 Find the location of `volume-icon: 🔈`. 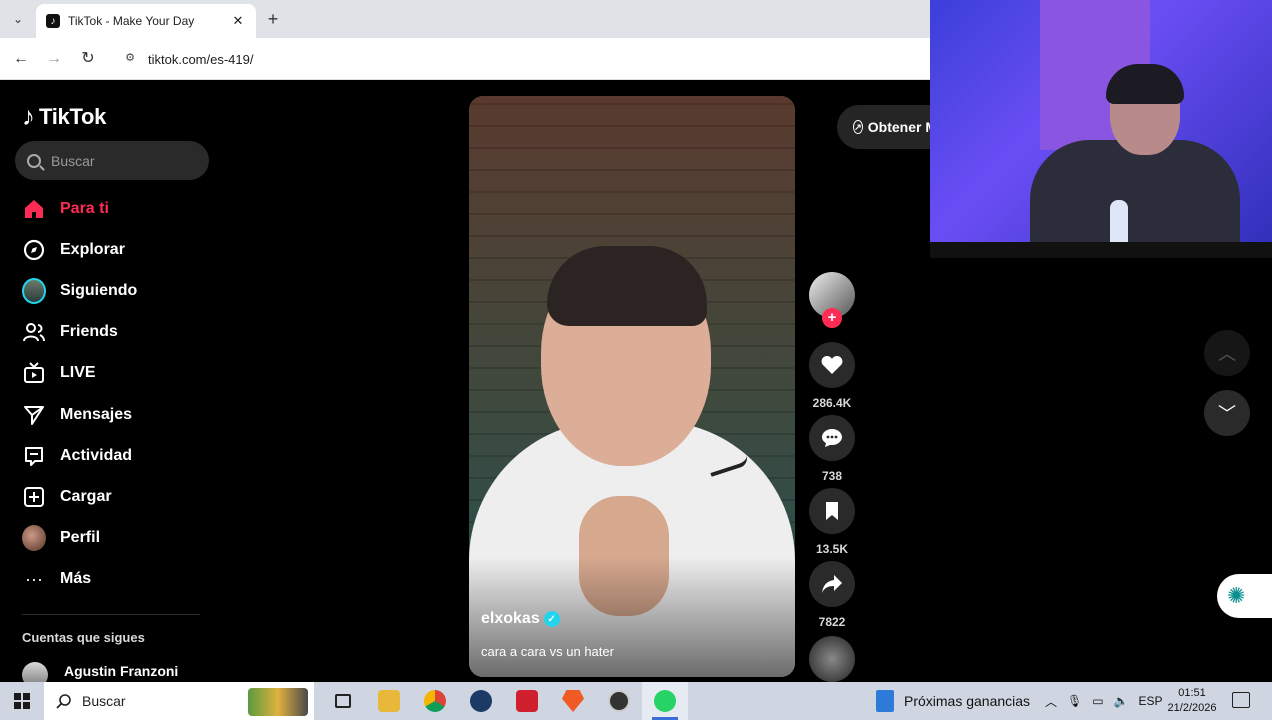

volume-icon: 🔈 is located at coordinates (1121, 701).